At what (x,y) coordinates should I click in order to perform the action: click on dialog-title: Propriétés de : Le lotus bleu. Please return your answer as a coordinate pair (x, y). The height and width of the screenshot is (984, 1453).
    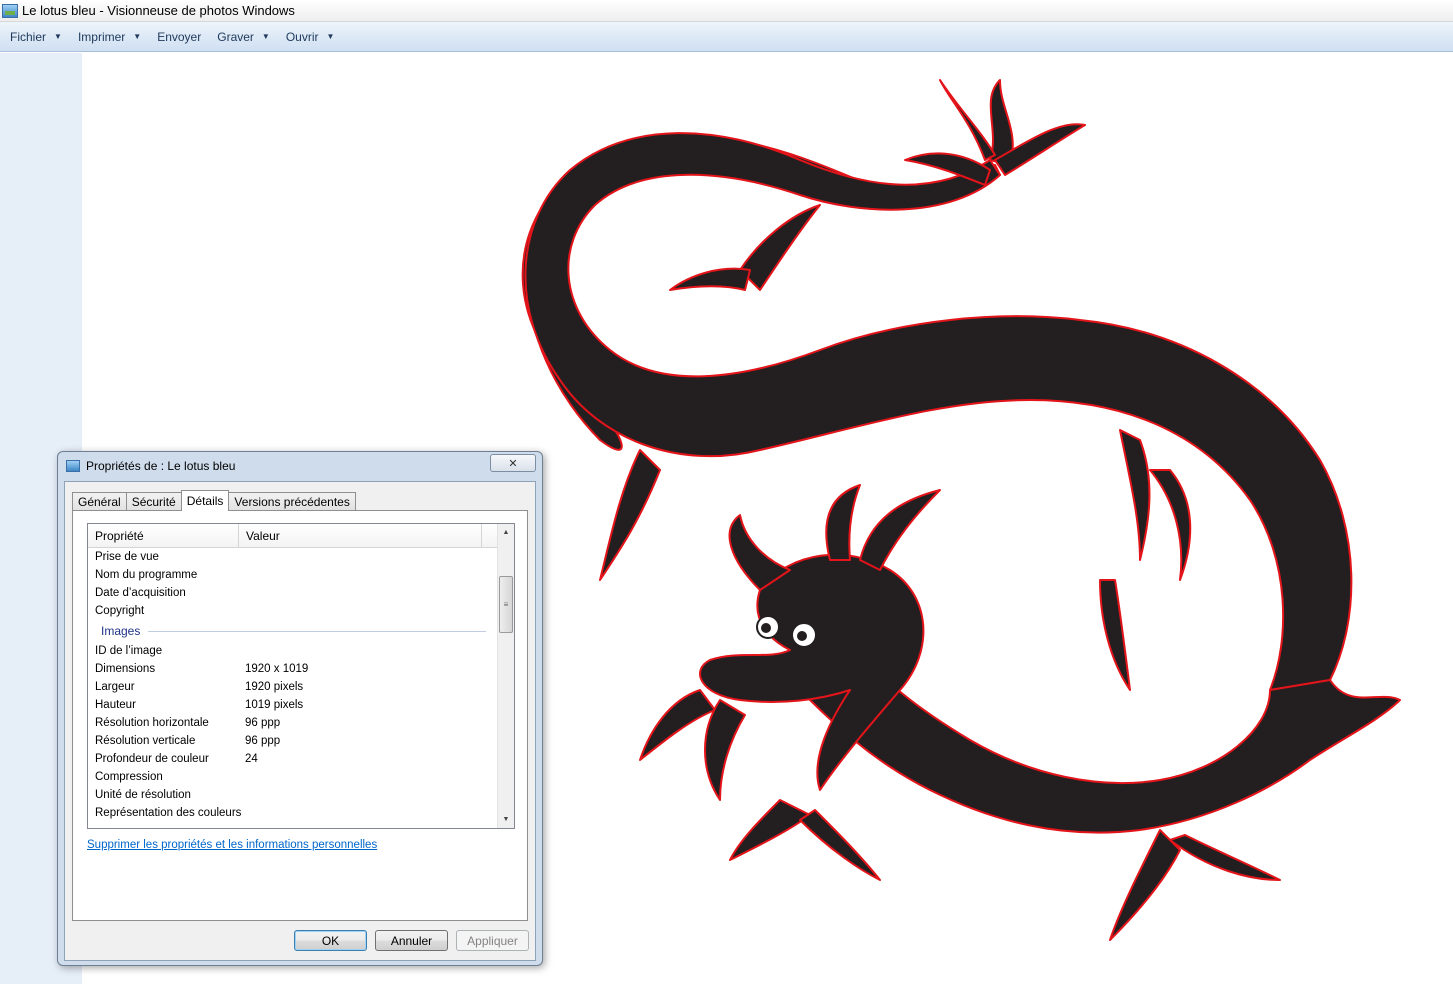
    Looking at the image, I should click on (161, 466).